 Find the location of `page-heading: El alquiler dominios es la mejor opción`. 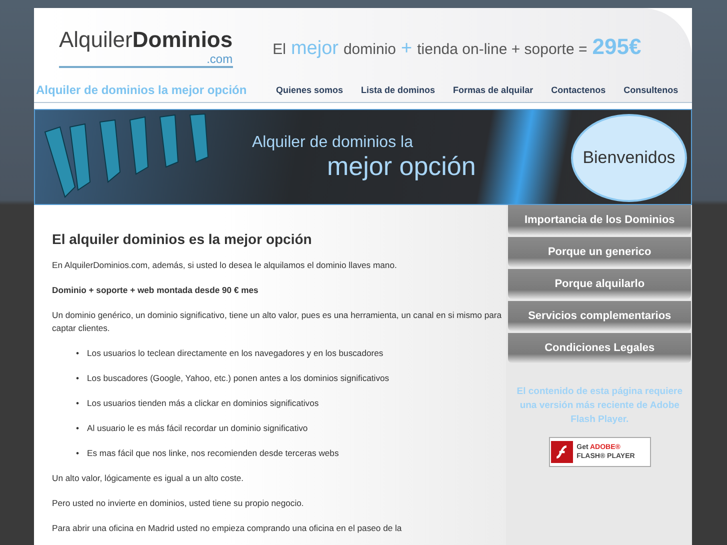

page-heading: El alquiler dominios es la mejor opción is located at coordinates (182, 239).